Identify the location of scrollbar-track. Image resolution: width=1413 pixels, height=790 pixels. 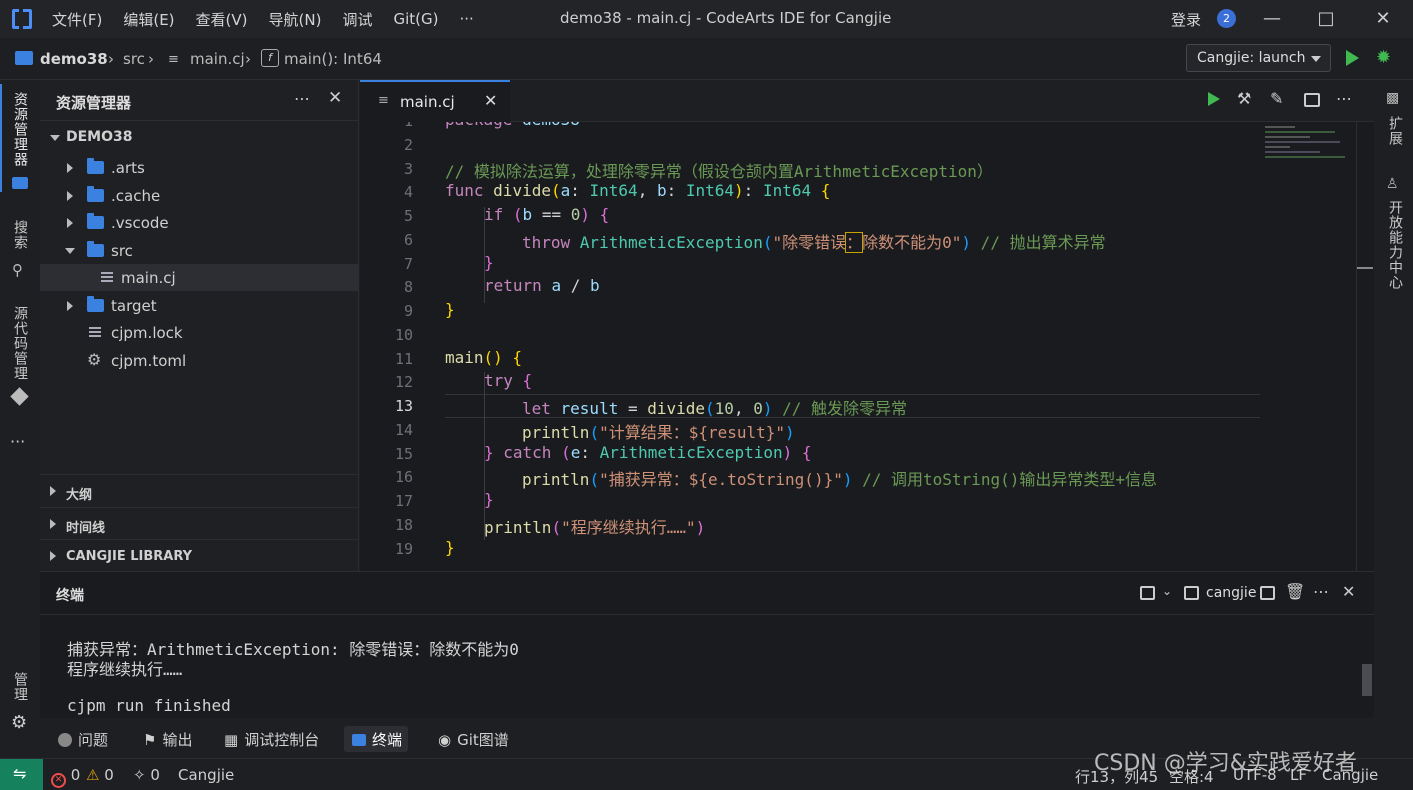
(1356, 346).